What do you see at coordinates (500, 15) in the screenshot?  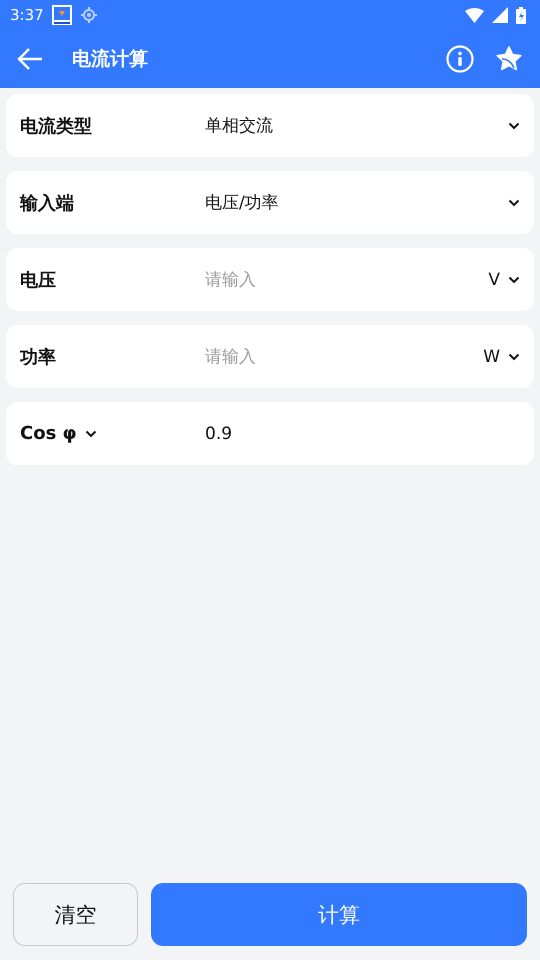 I see `signal-icon` at bounding box center [500, 15].